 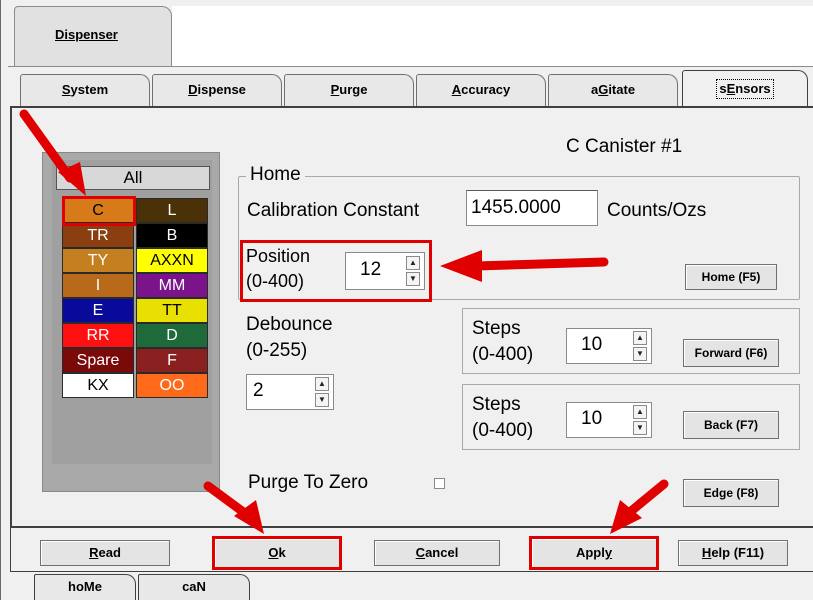 I want to click on cancel-mnemonic: C, so click(x=420, y=552).